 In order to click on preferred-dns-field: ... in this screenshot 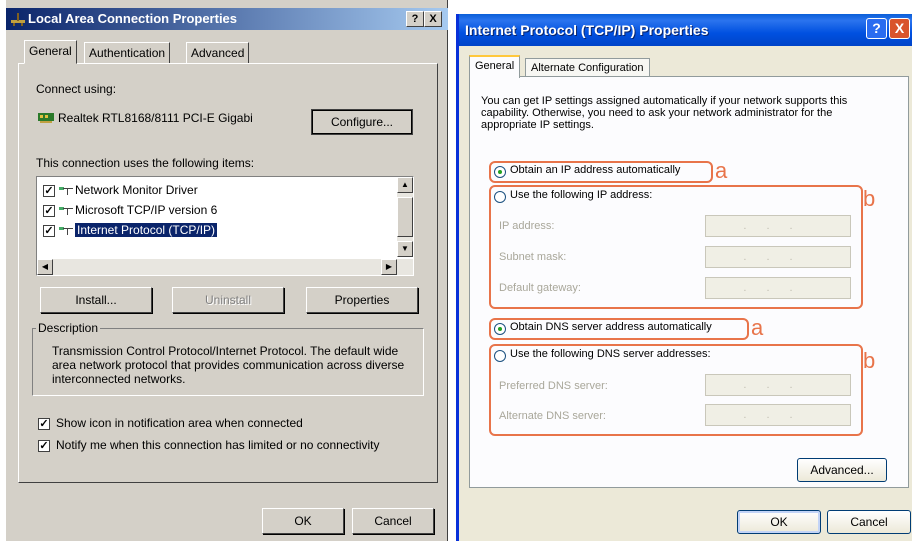, I will do `click(778, 385)`.